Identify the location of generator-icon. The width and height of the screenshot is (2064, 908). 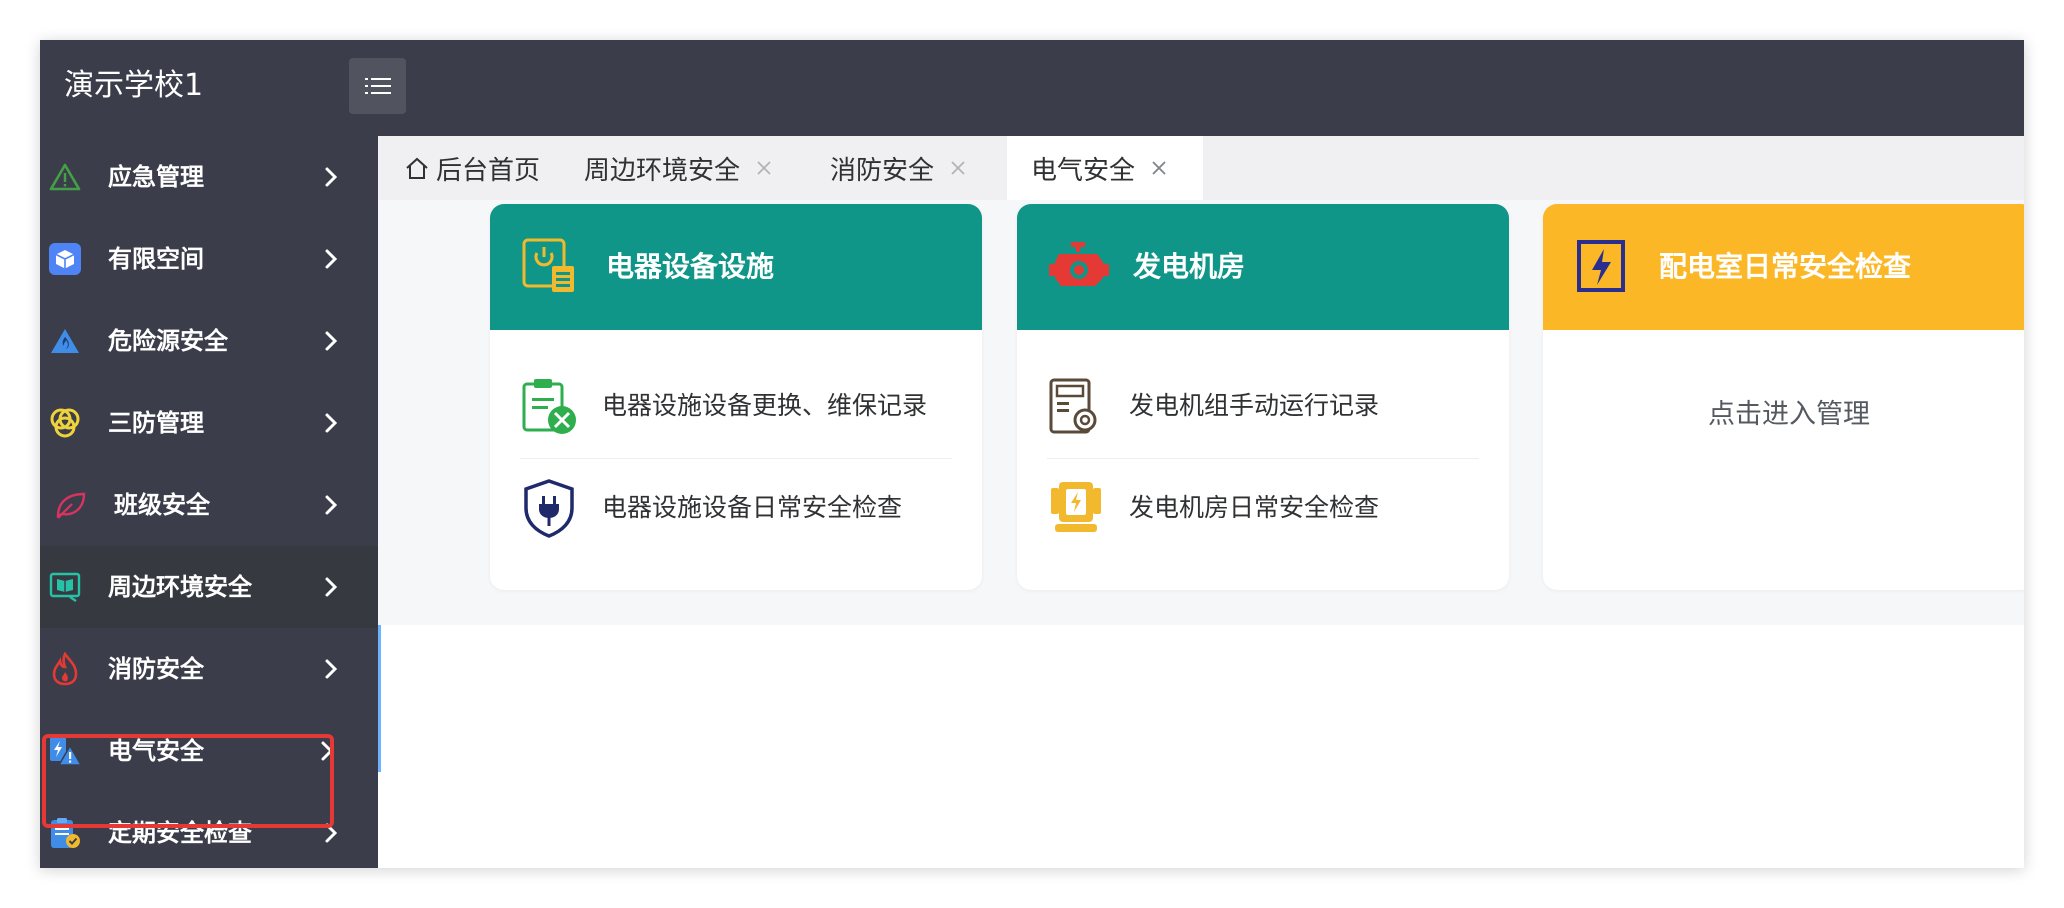
(1076, 507).